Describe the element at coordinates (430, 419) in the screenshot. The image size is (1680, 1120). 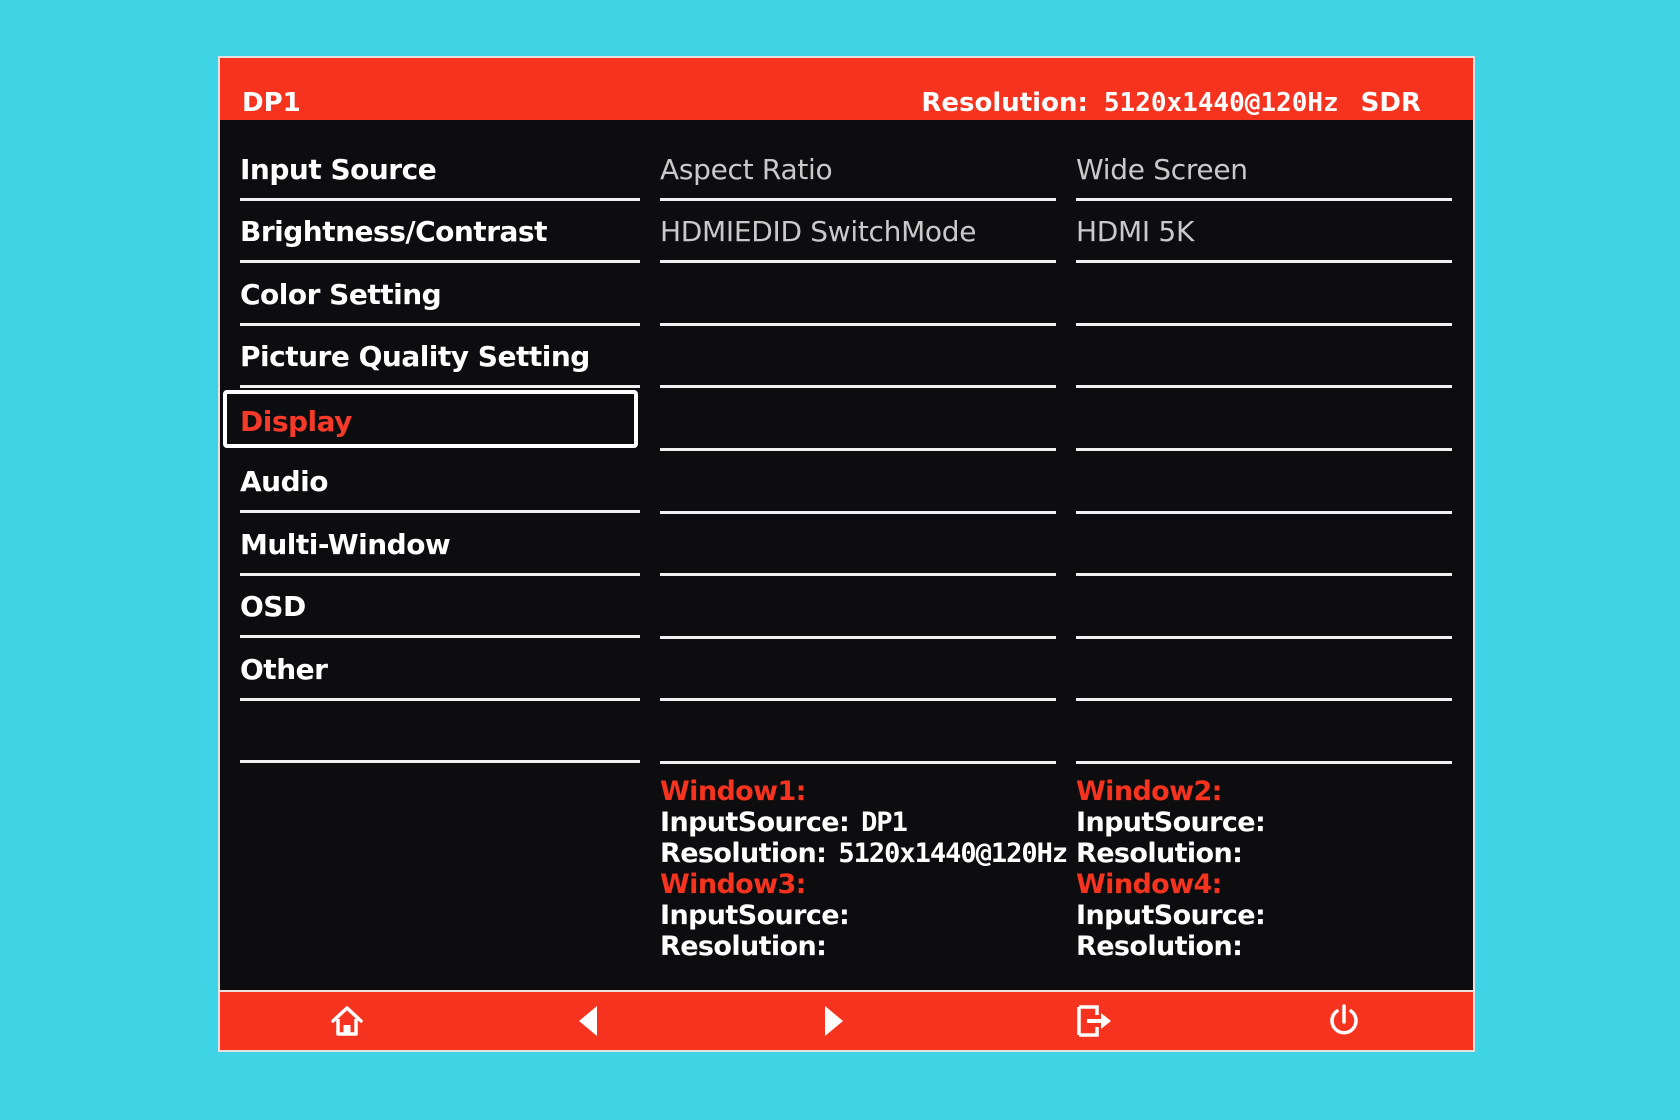
I see `menu-item-display: Display` at that location.